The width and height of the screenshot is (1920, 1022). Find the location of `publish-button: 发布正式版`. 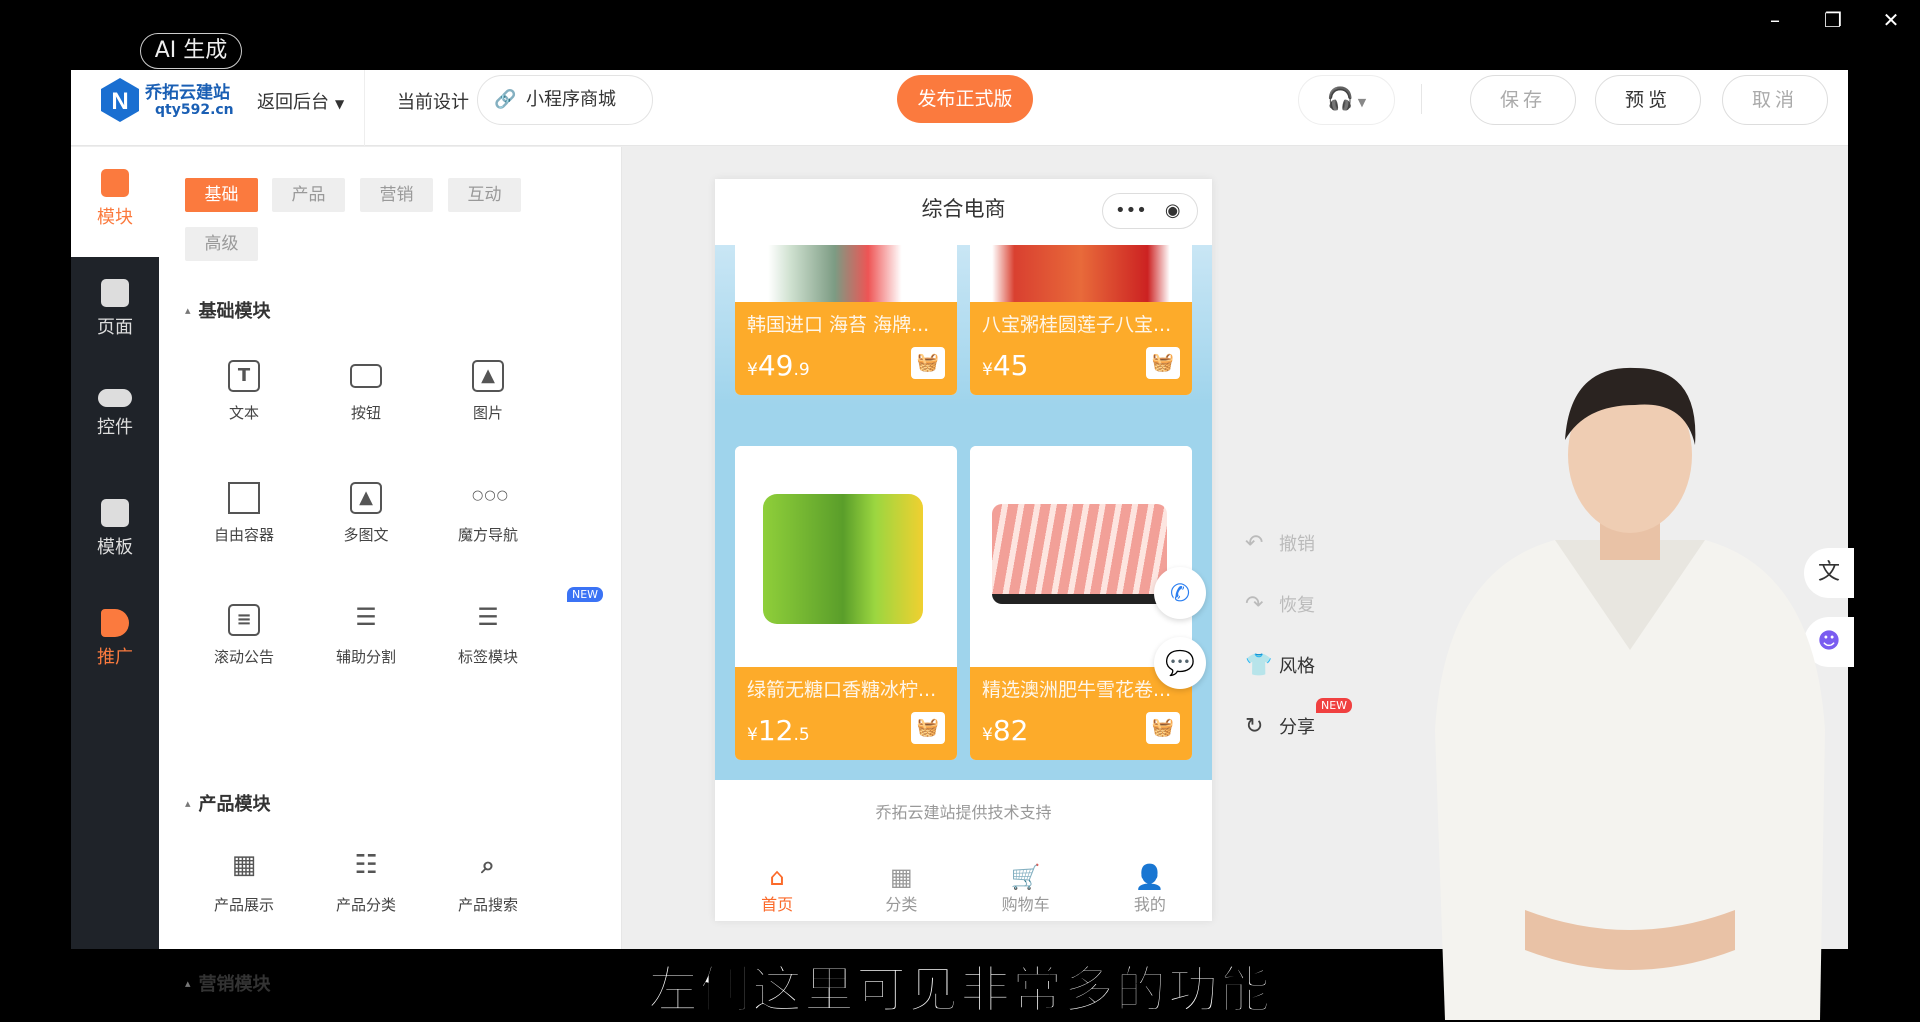

publish-button: 发布正式版 is located at coordinates (965, 99).